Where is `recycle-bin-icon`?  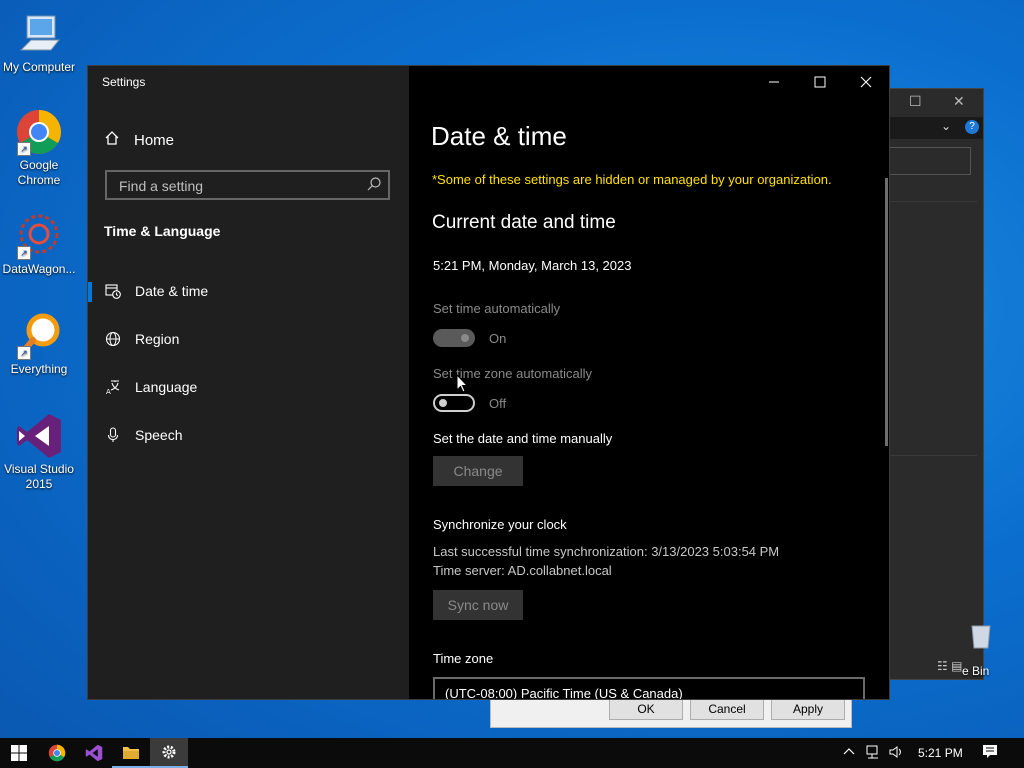
recycle-bin-icon is located at coordinates (981, 635).